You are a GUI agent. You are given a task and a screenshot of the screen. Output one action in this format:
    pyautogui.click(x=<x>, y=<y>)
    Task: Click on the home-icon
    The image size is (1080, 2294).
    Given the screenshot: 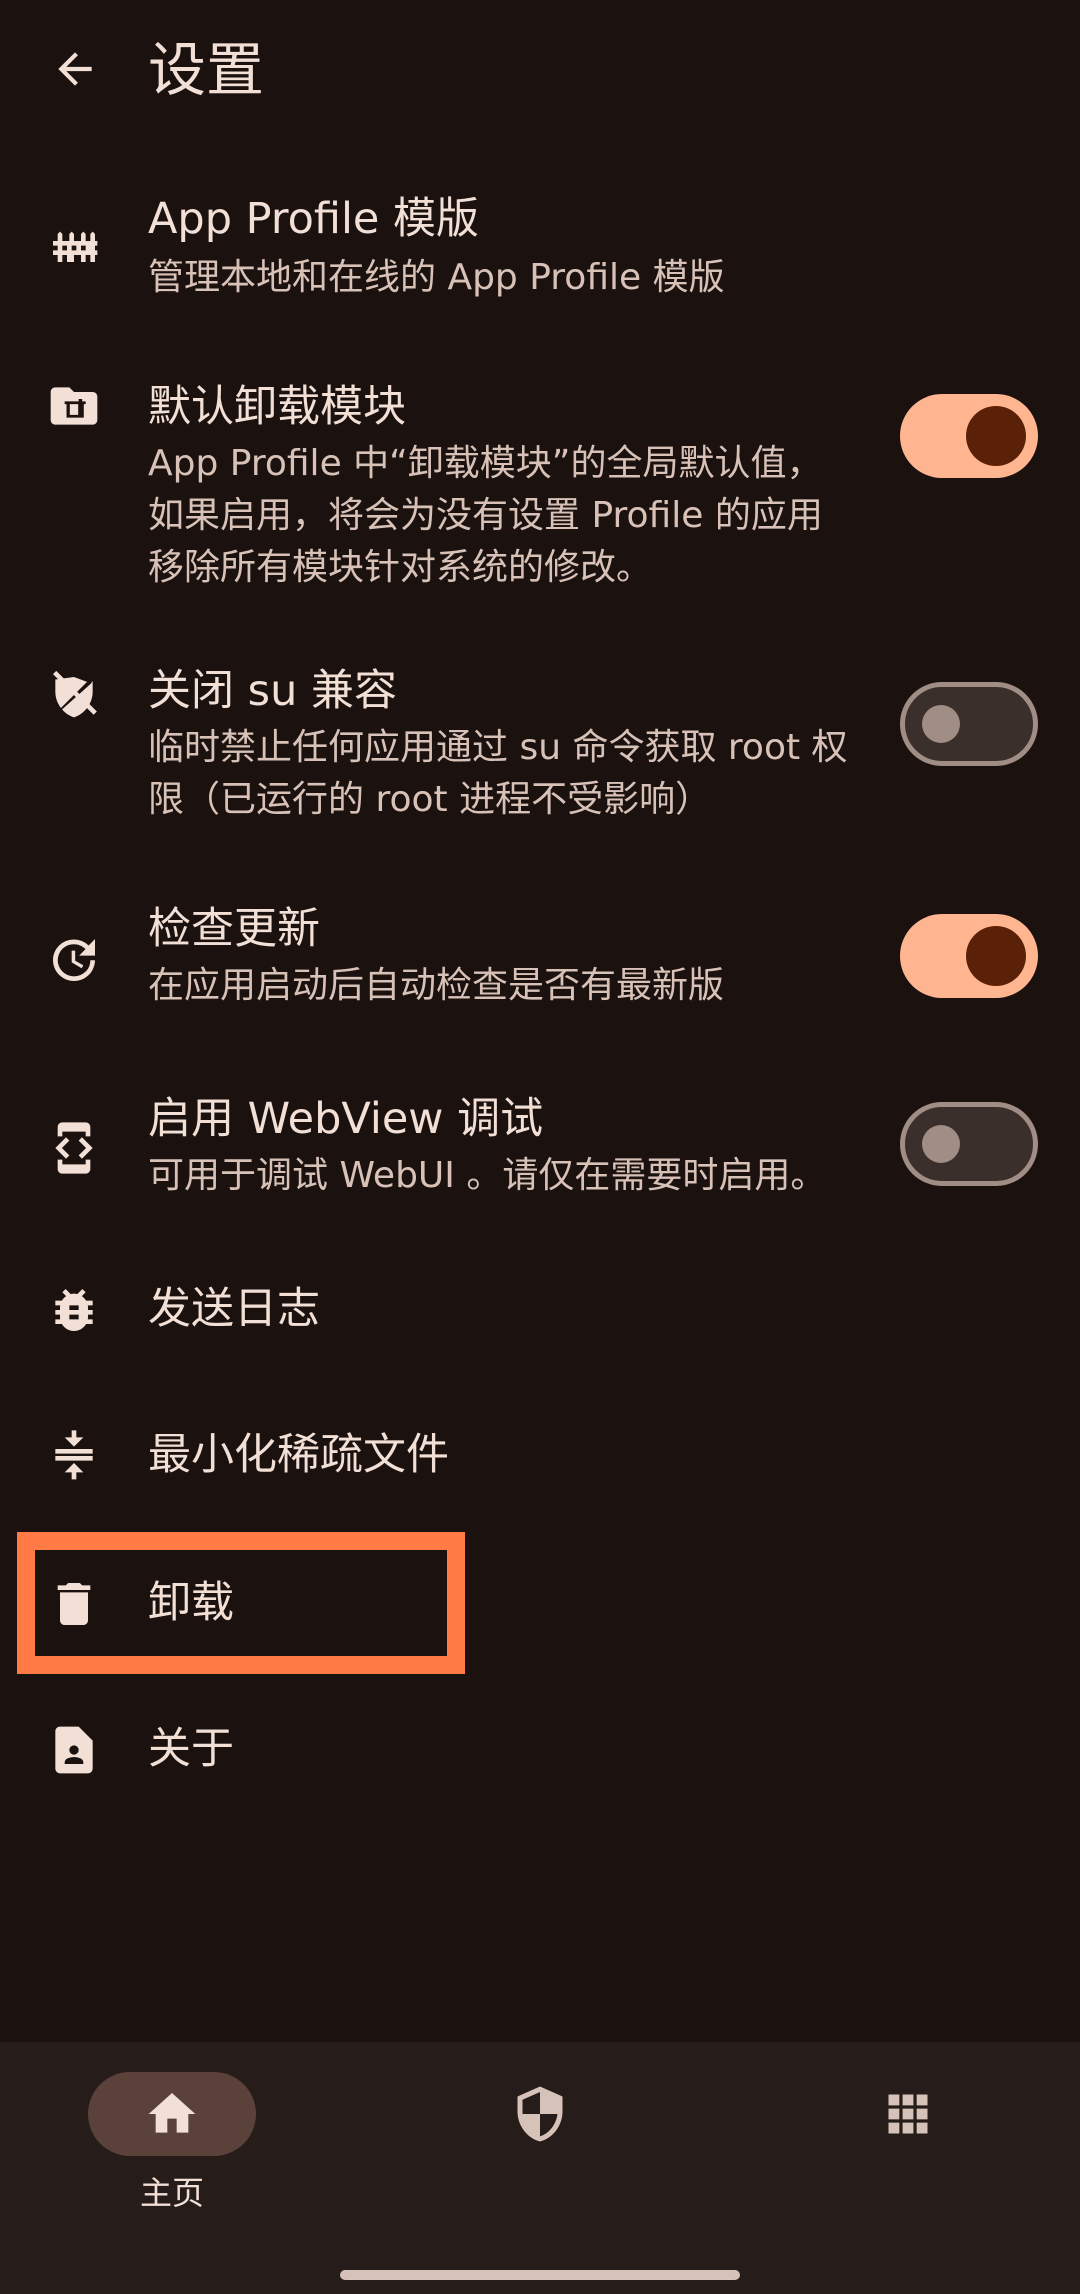 What is the action you would take?
    pyautogui.click(x=172, y=2113)
    